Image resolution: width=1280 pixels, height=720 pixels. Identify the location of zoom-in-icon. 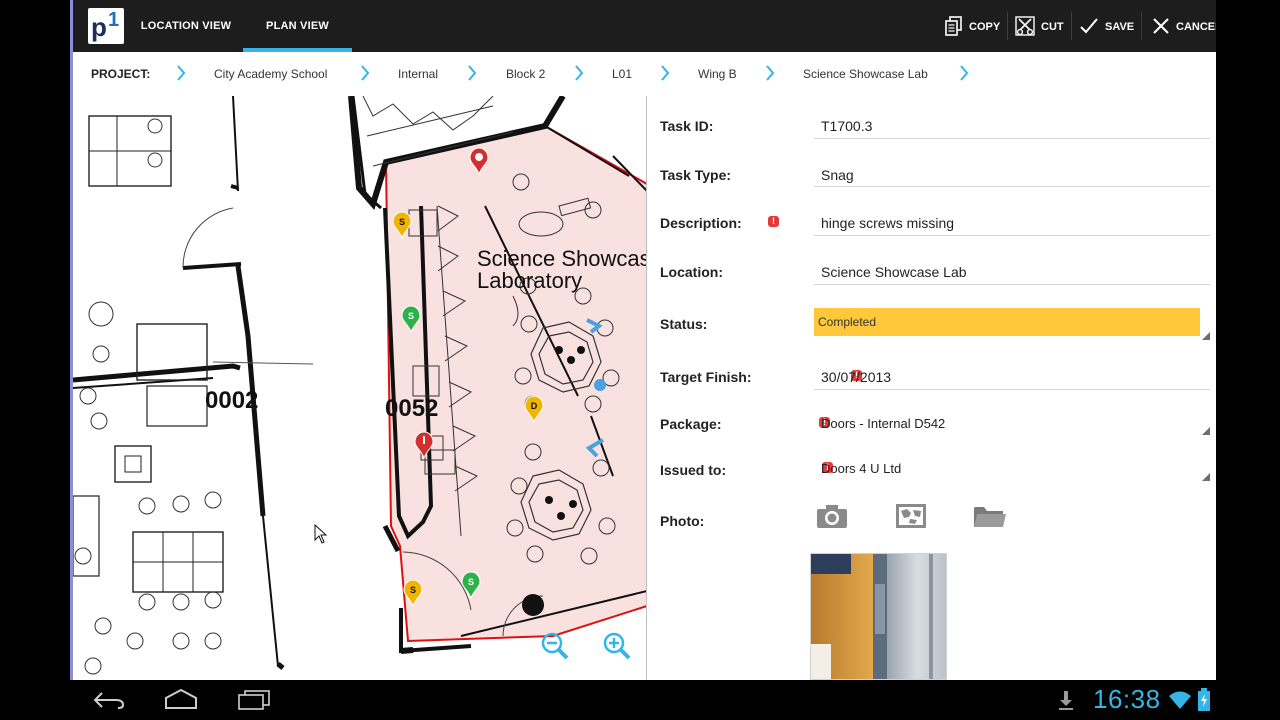
(617, 646).